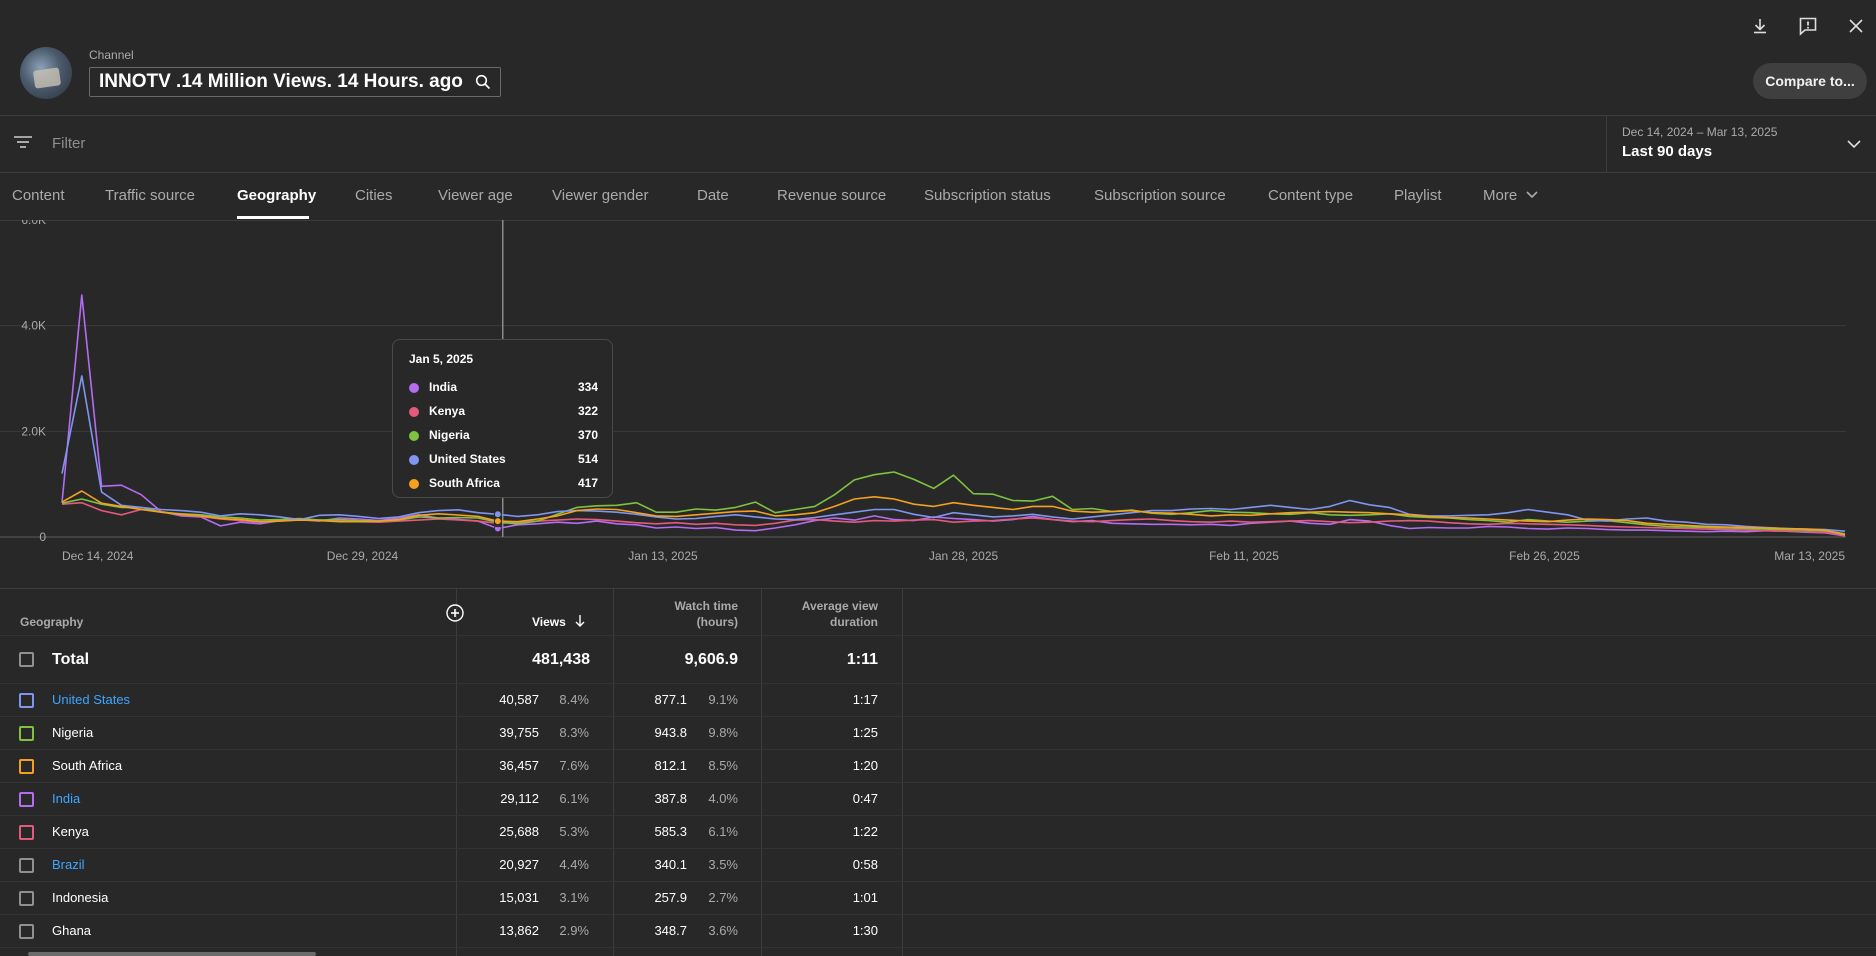 The width and height of the screenshot is (1876, 956). I want to click on total-avd: 1:11, so click(862, 659).